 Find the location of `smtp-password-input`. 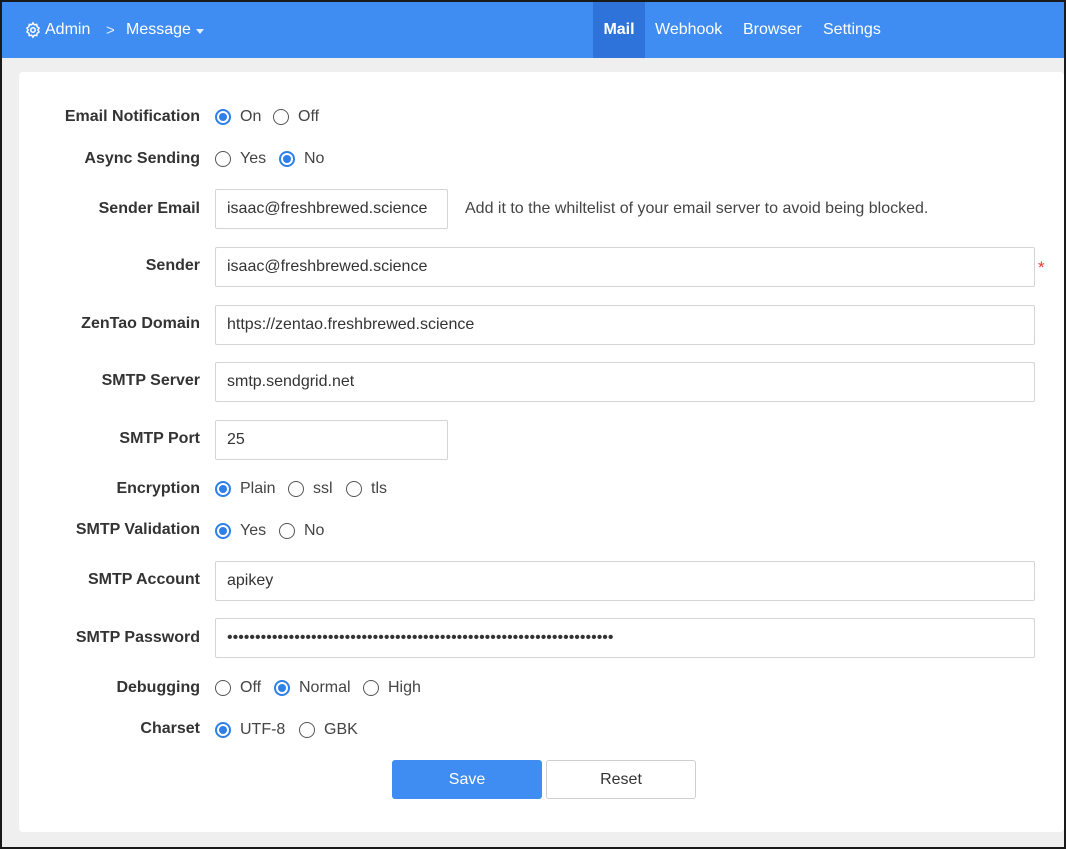

smtp-password-input is located at coordinates (625, 638).